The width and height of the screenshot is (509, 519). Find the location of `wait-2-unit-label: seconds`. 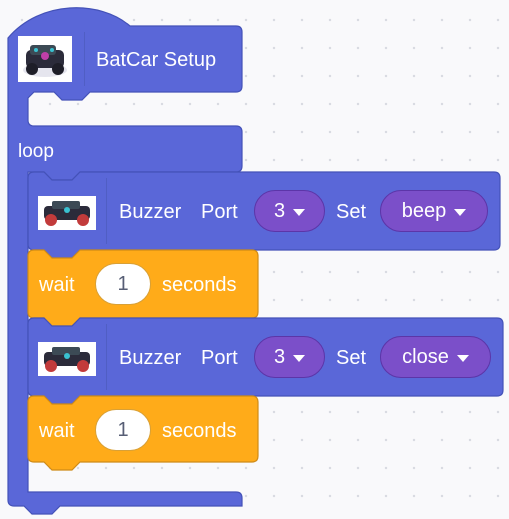

wait-2-unit-label: seconds is located at coordinates (199, 431).